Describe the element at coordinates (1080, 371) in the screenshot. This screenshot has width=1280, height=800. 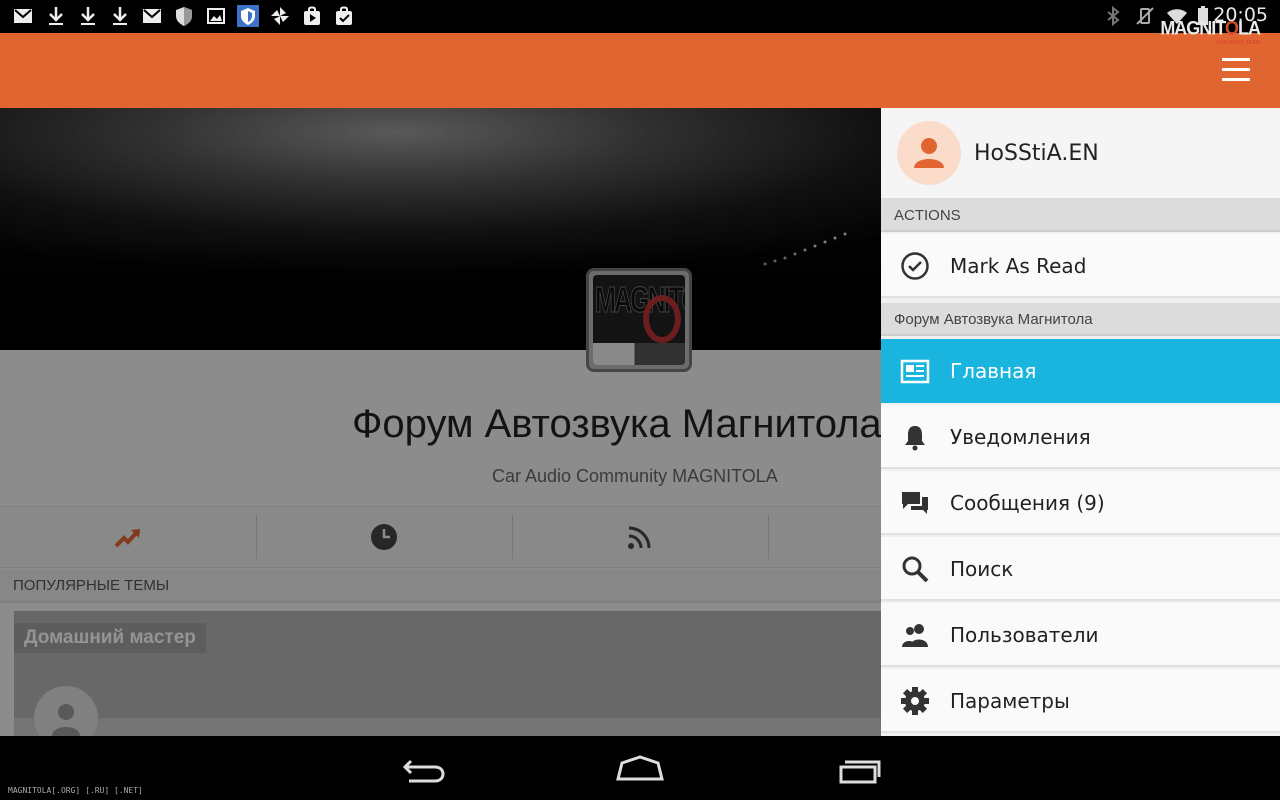
I see `drawer-item-home: Главная` at that location.